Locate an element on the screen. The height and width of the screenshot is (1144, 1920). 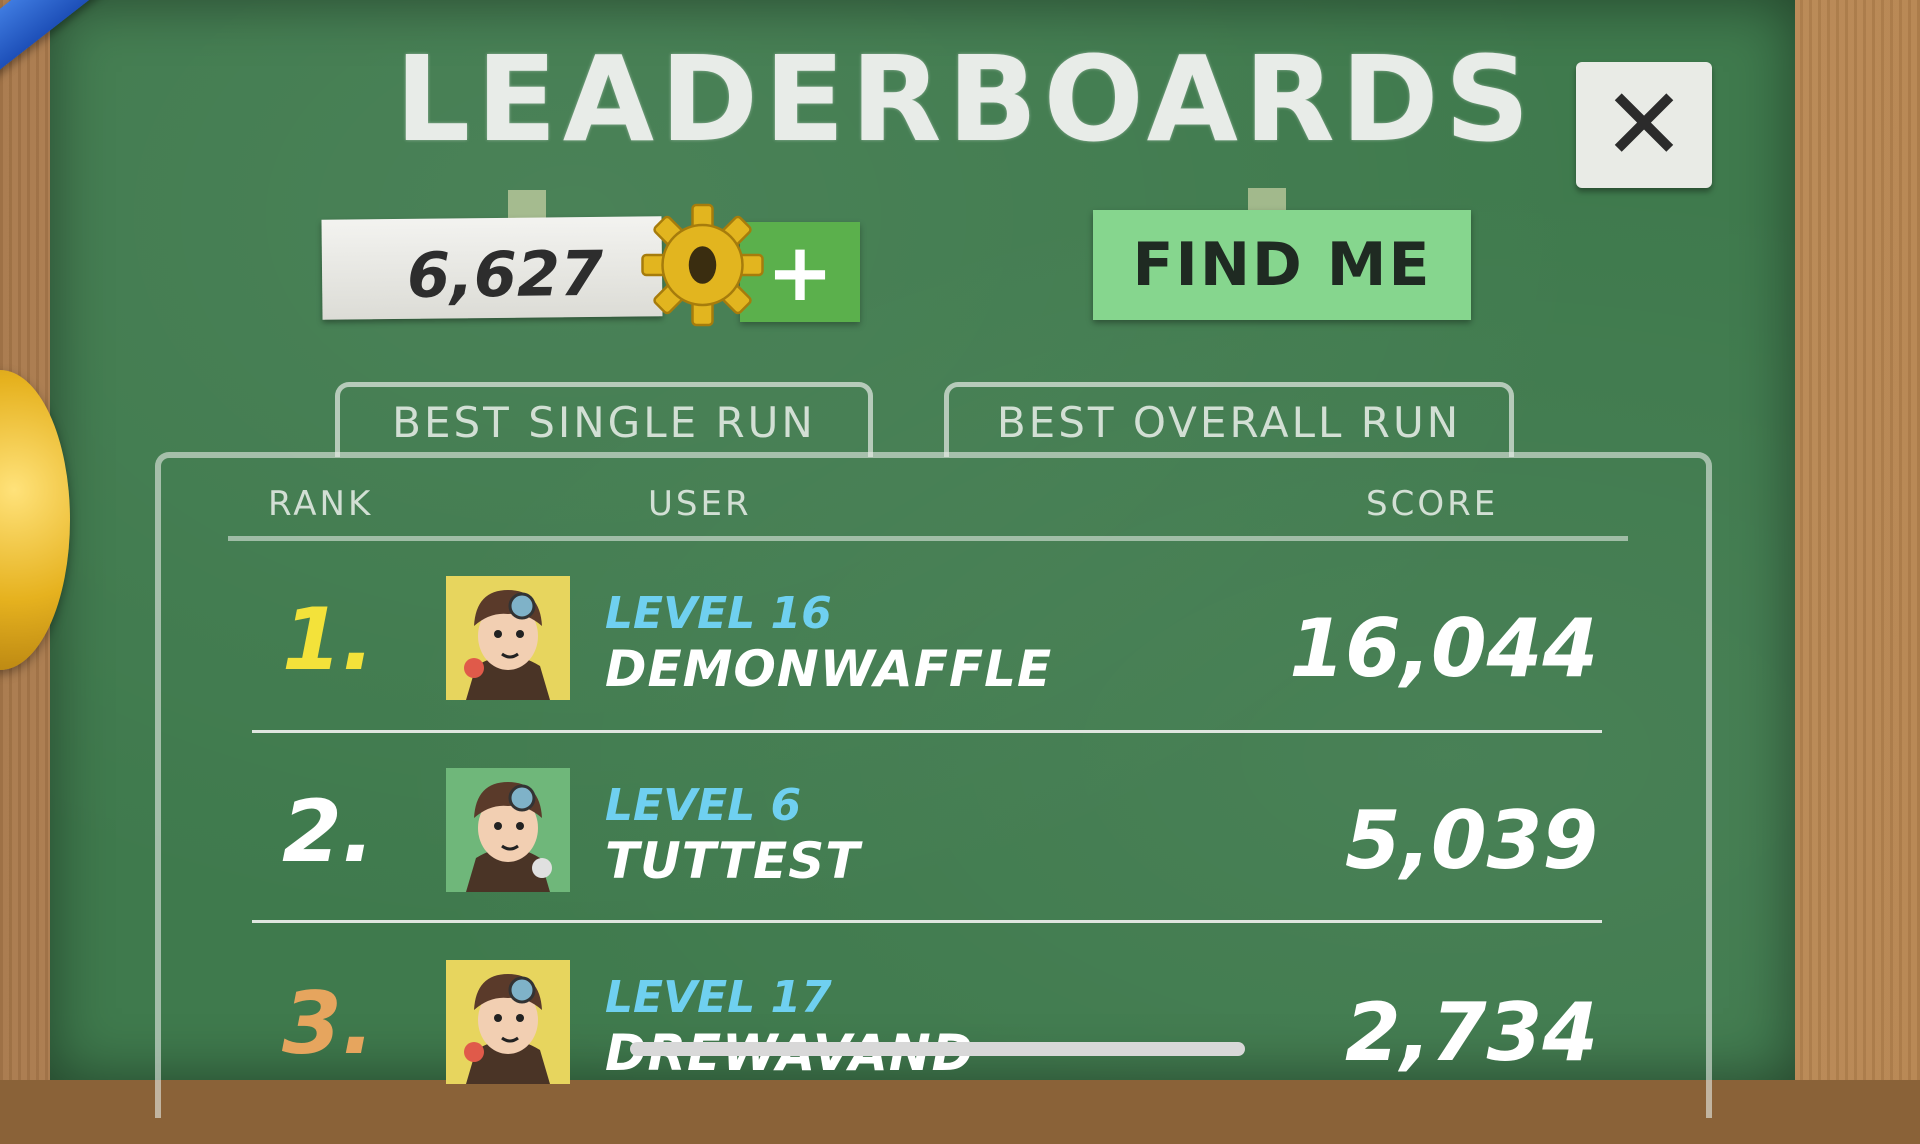
user-score: 16,044 is located at coordinates (1443, 648).